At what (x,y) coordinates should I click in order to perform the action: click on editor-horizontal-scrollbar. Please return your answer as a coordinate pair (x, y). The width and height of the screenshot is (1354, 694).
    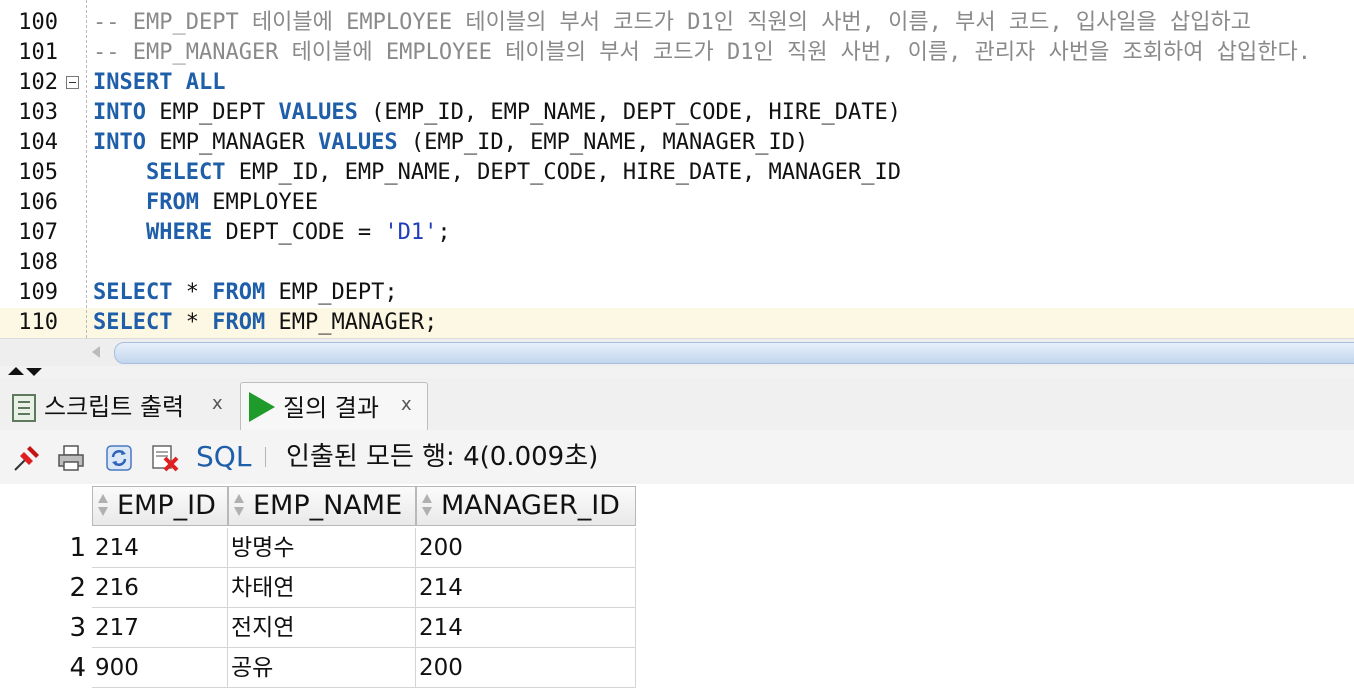
    Looking at the image, I should click on (677, 352).